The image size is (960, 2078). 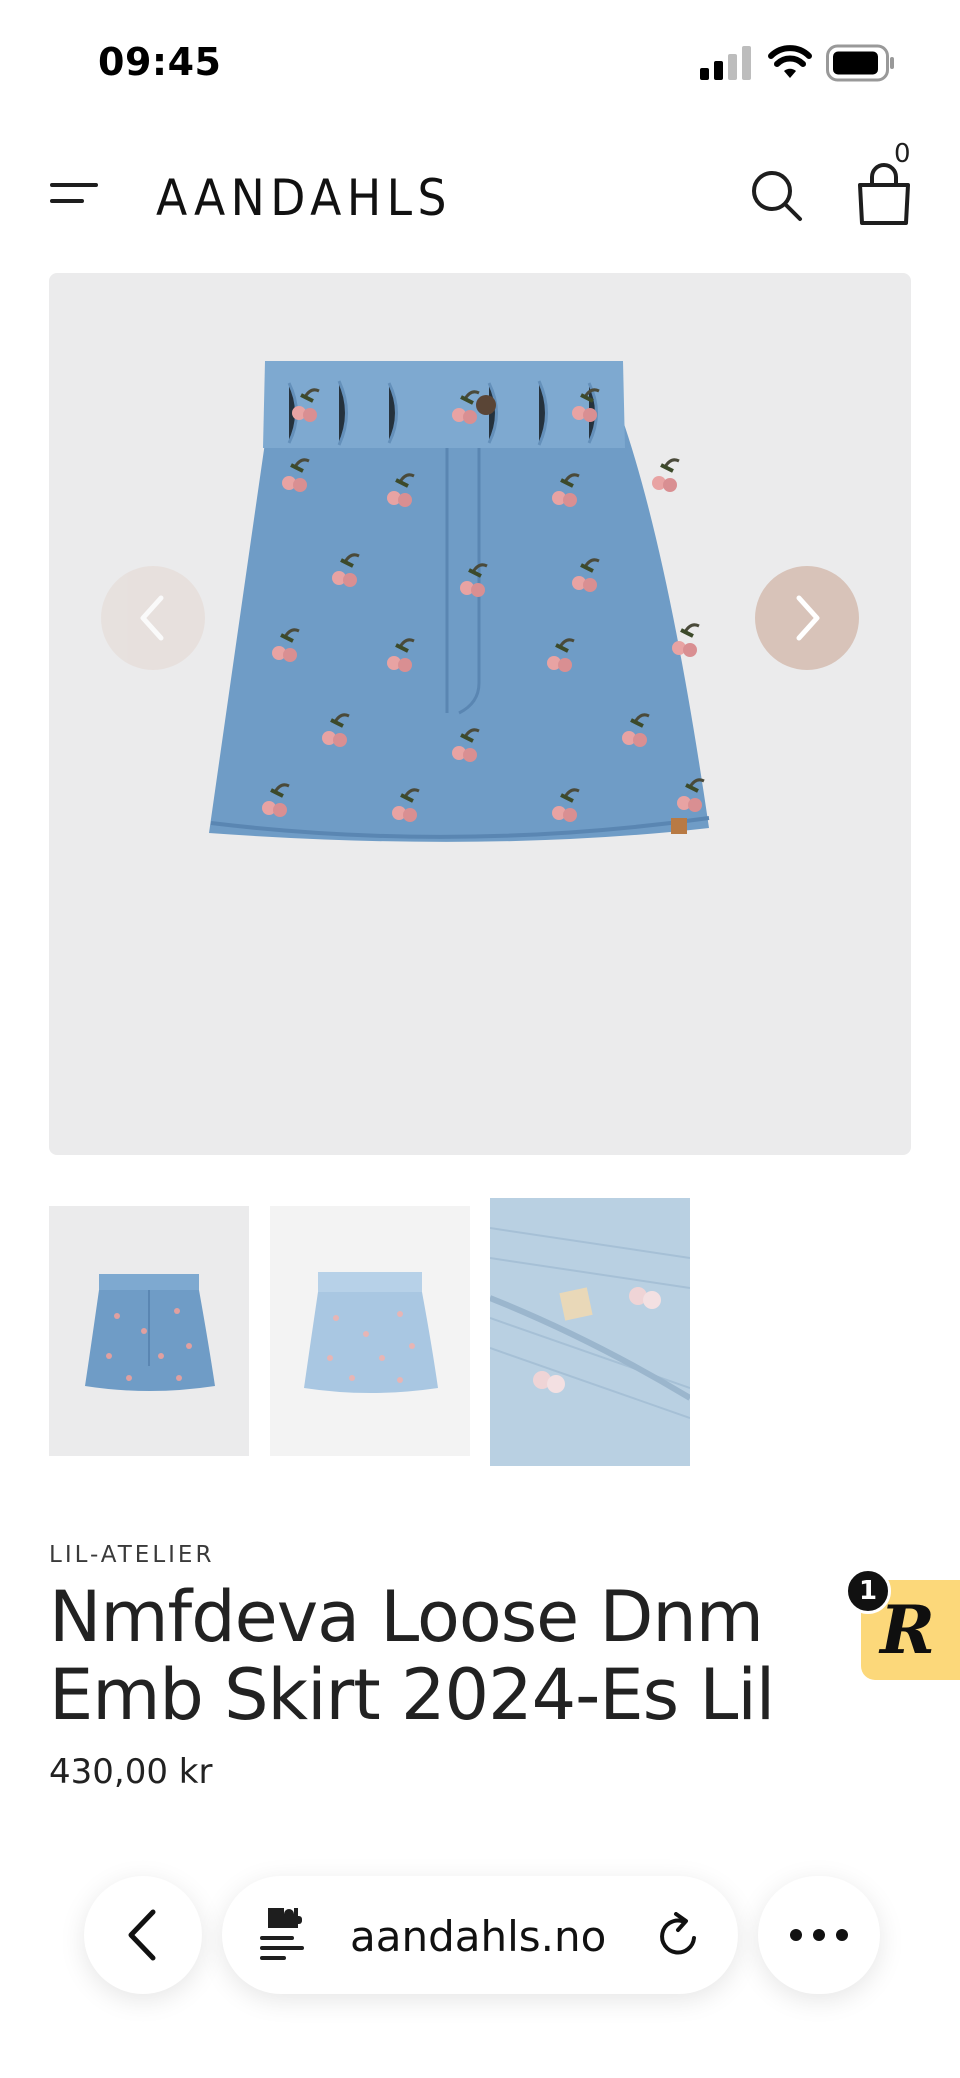 I want to click on browser-toolbar: aandahls.no, so click(x=480, y=1964).